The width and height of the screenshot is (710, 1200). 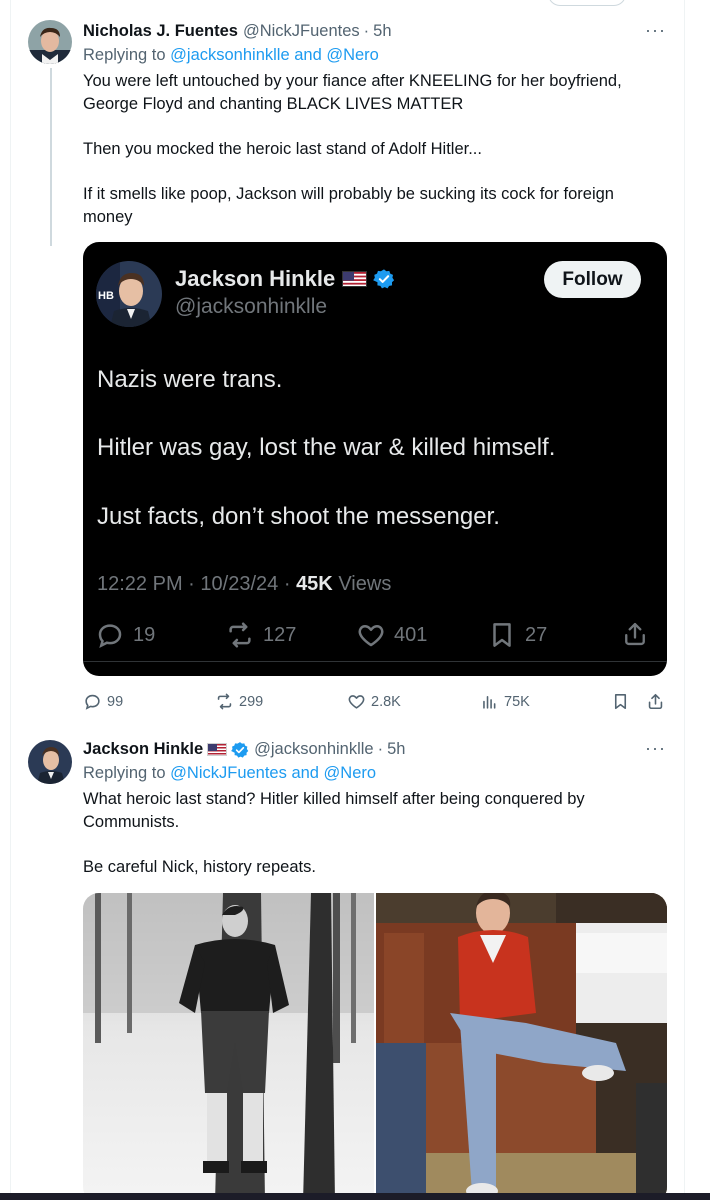 I want to click on avatar-jackson-hinkle, so click(x=50, y=762).